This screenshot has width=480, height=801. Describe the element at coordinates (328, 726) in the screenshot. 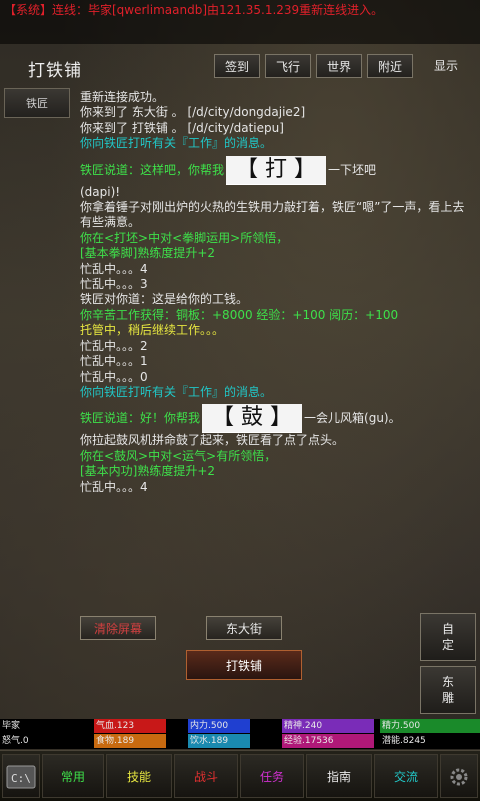

I see `spirit-stat: 精神.240` at that location.